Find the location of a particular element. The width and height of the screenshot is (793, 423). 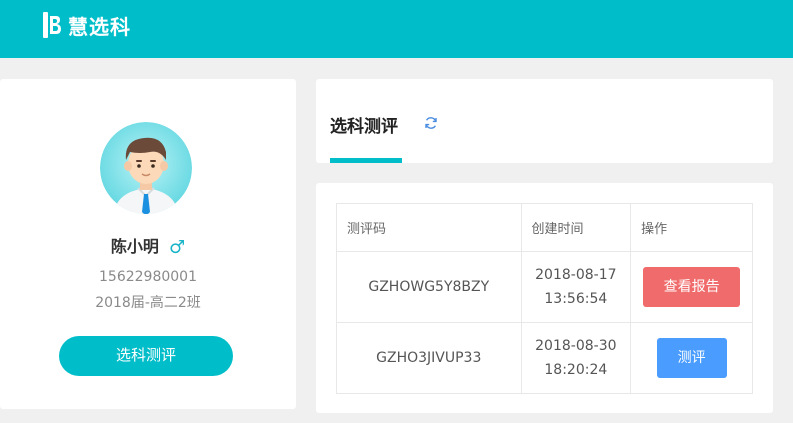

user-class: 2018届-高二2班 is located at coordinates (148, 303).